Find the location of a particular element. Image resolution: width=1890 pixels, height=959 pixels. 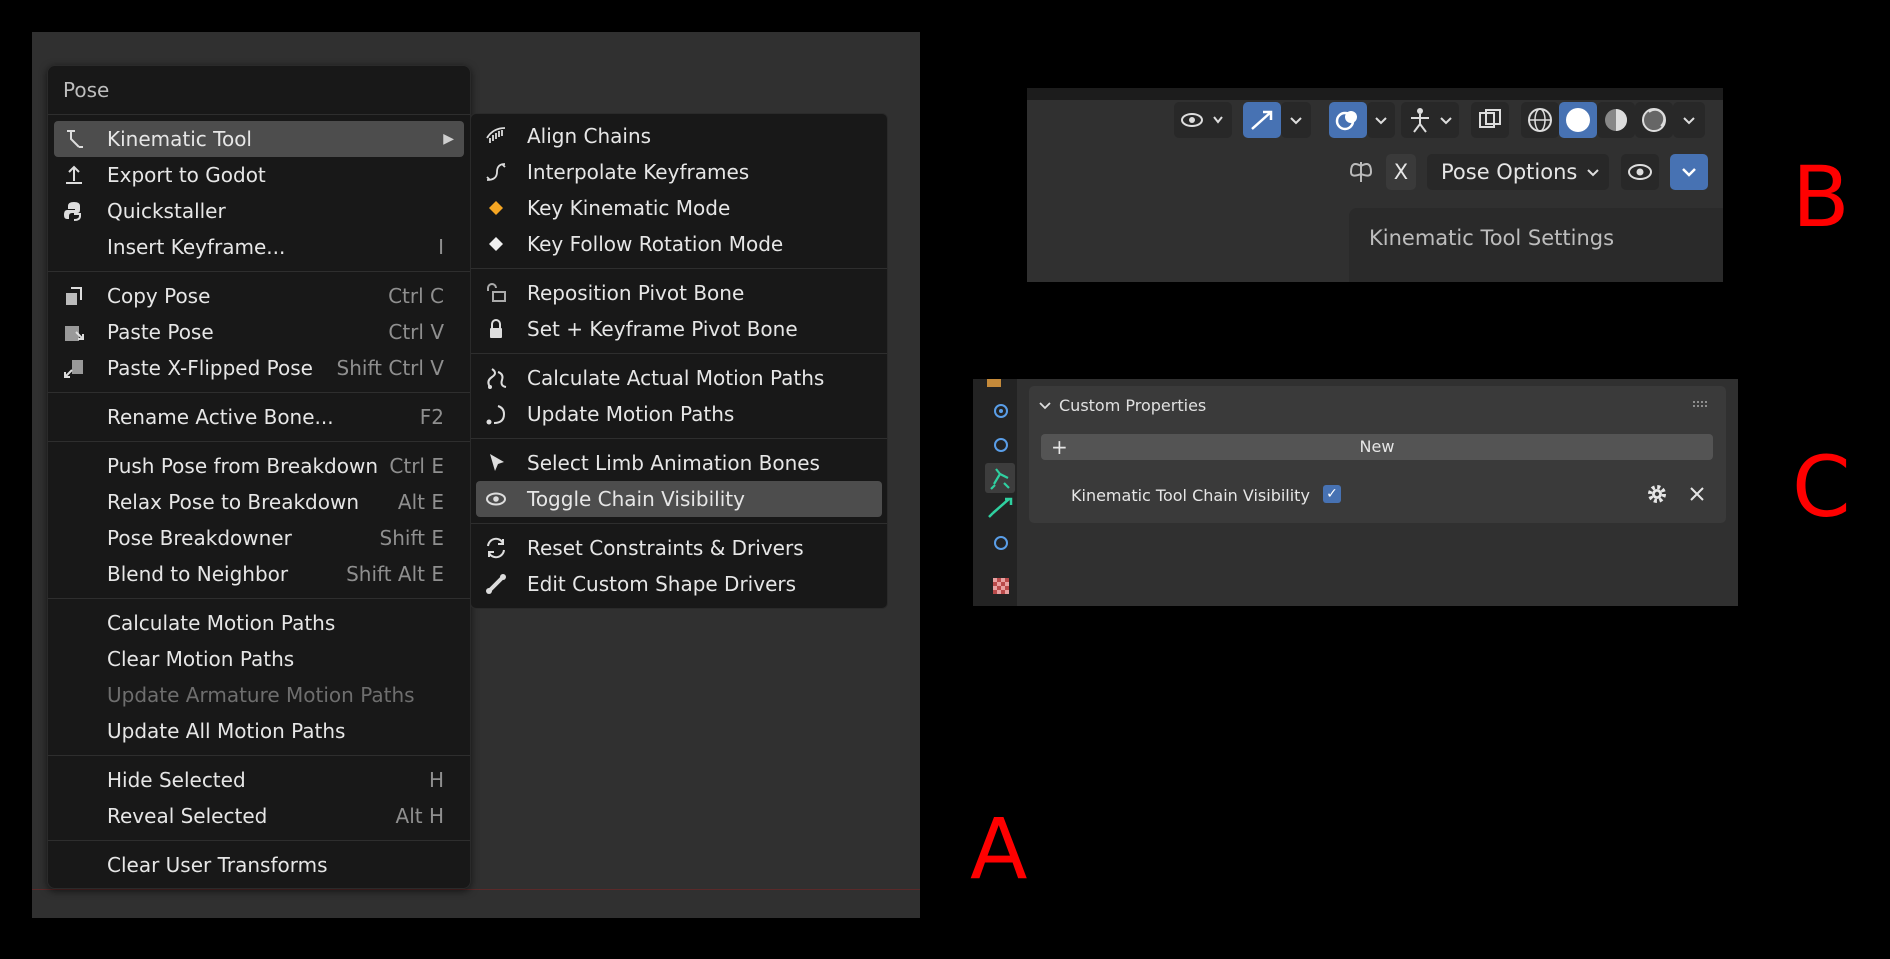

submenu-item-label: Update Motion Paths is located at coordinates (631, 414).